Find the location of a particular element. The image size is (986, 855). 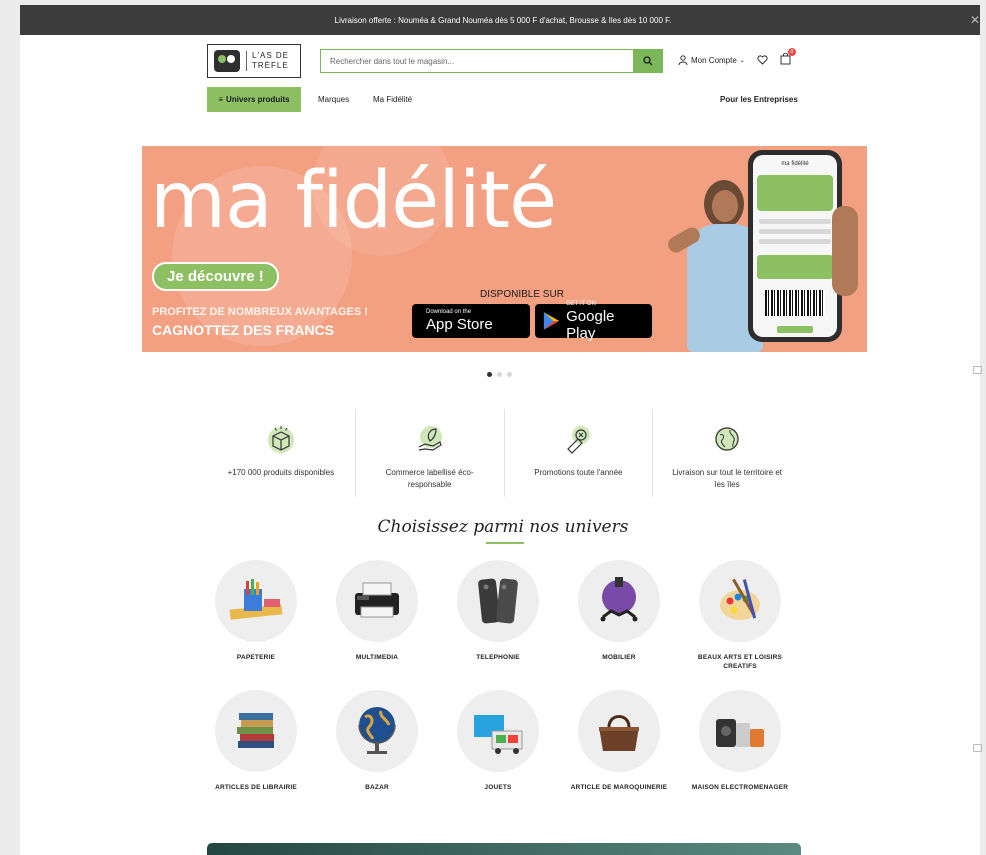

categories-heading: Choisissez parmi nos univers is located at coordinates (503, 527).